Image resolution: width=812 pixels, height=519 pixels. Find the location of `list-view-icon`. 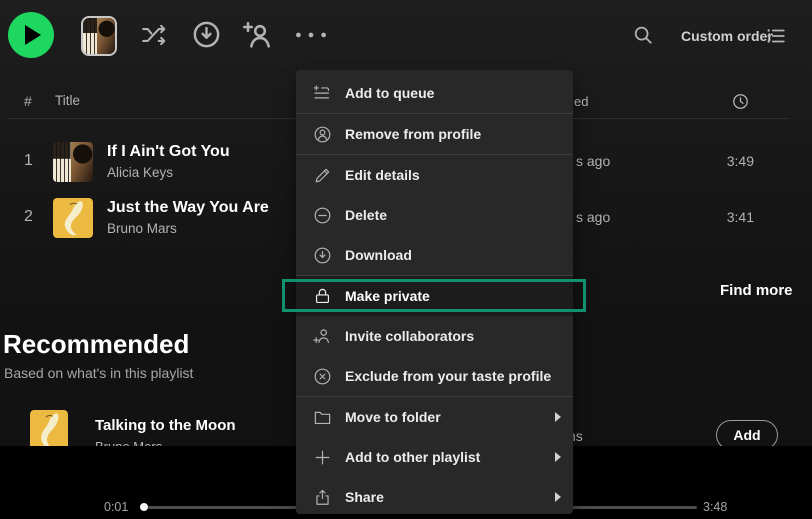

list-view-icon is located at coordinates (776, 36).